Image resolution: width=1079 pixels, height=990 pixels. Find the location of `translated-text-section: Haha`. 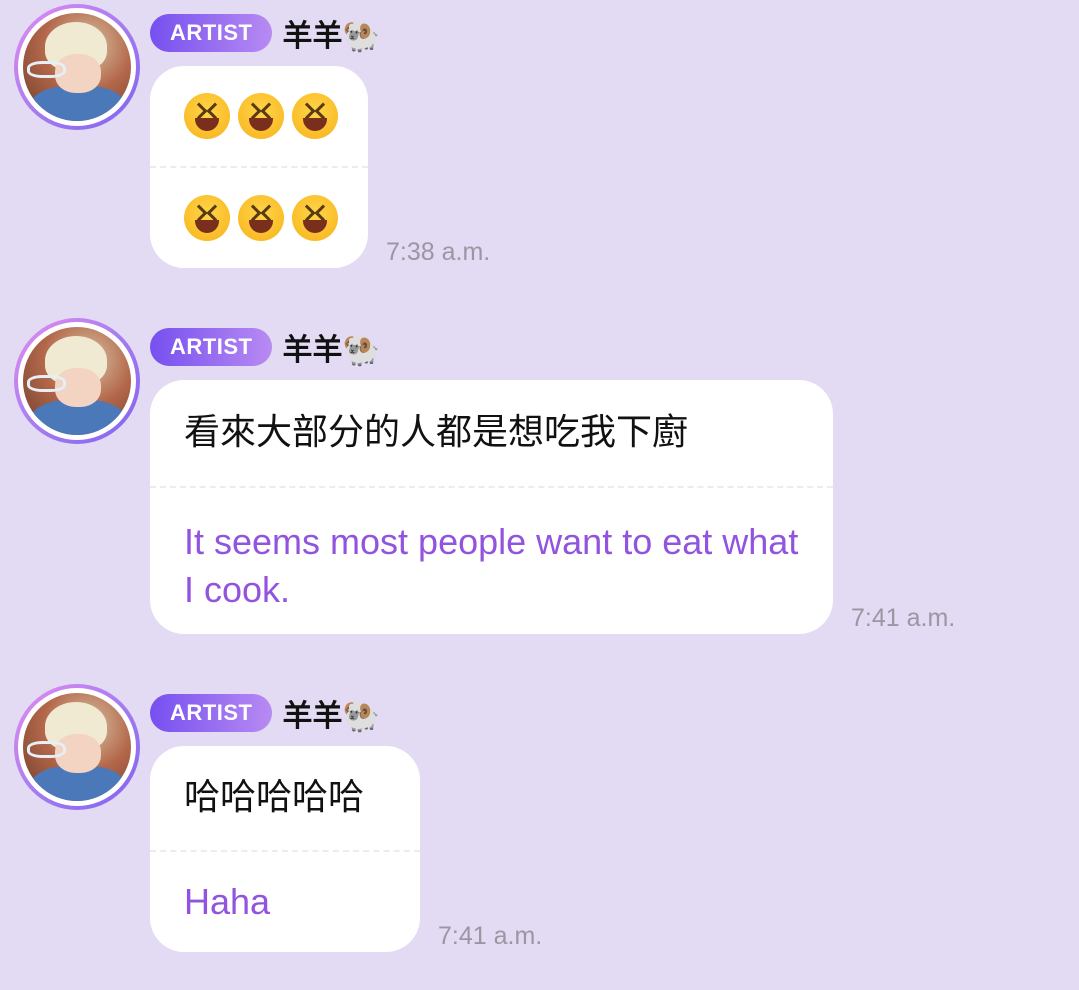

translated-text-section: Haha is located at coordinates (285, 902).